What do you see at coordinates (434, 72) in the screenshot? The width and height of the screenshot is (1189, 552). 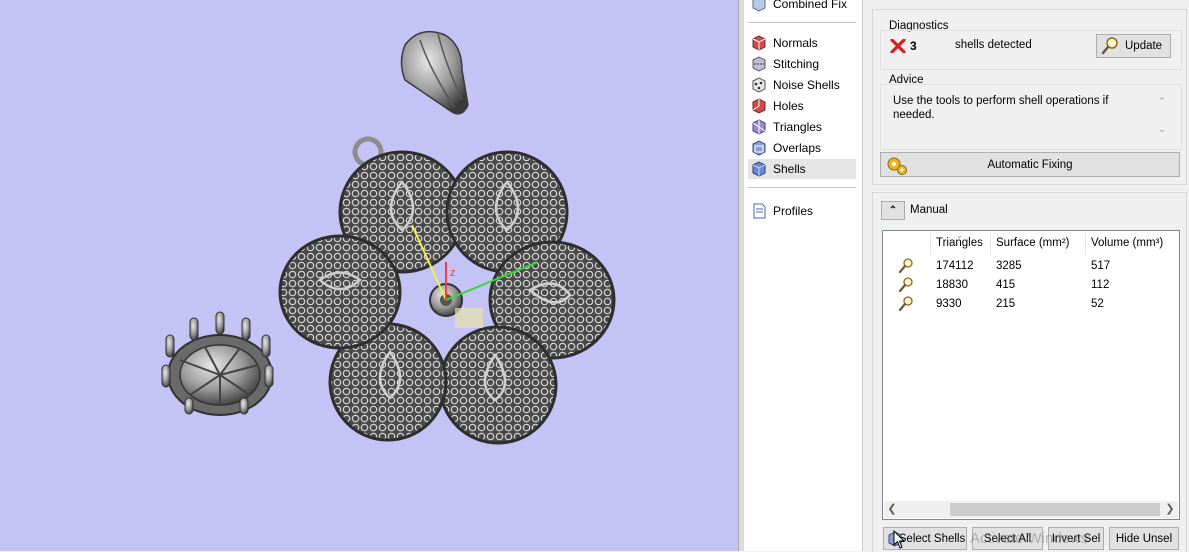 I see `bail-shell` at bounding box center [434, 72].